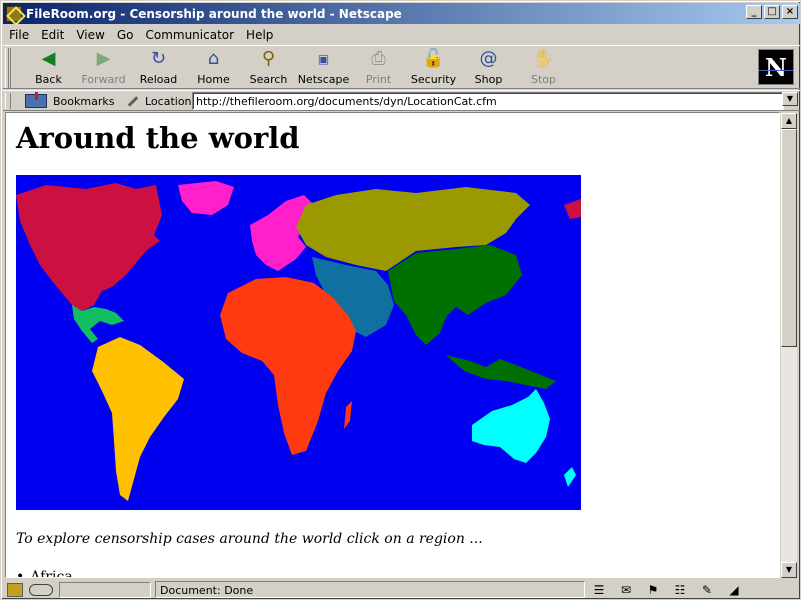  I want to click on menu-view: View, so click(90, 35).